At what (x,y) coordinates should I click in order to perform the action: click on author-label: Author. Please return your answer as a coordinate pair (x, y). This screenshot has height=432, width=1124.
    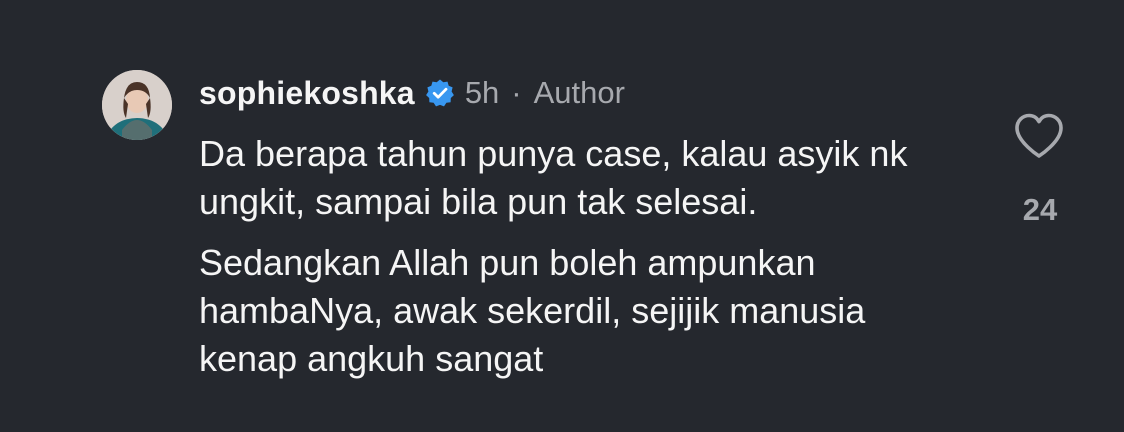
    Looking at the image, I should click on (579, 92).